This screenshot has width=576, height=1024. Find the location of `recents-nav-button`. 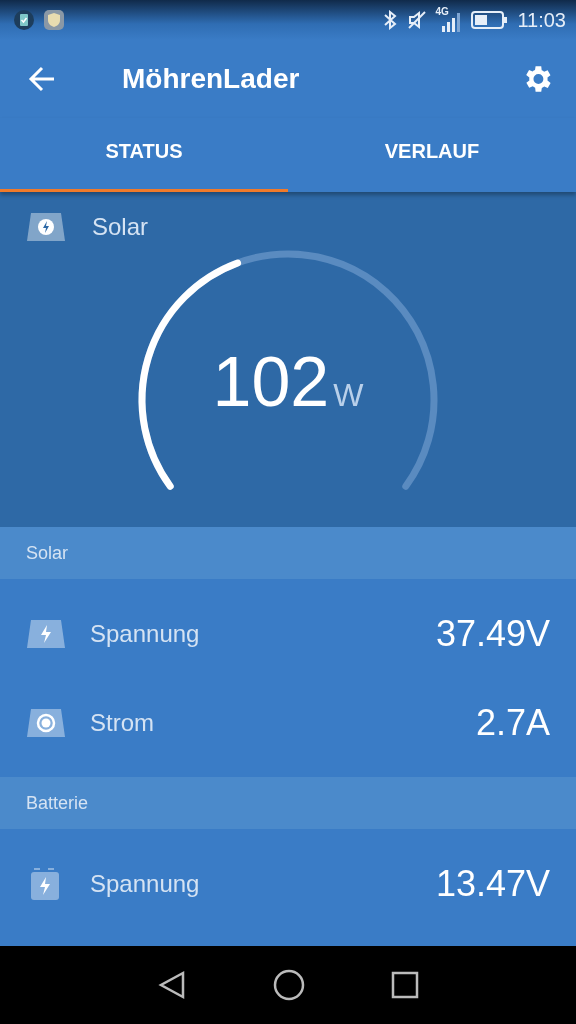

recents-nav-button is located at coordinates (405, 985).